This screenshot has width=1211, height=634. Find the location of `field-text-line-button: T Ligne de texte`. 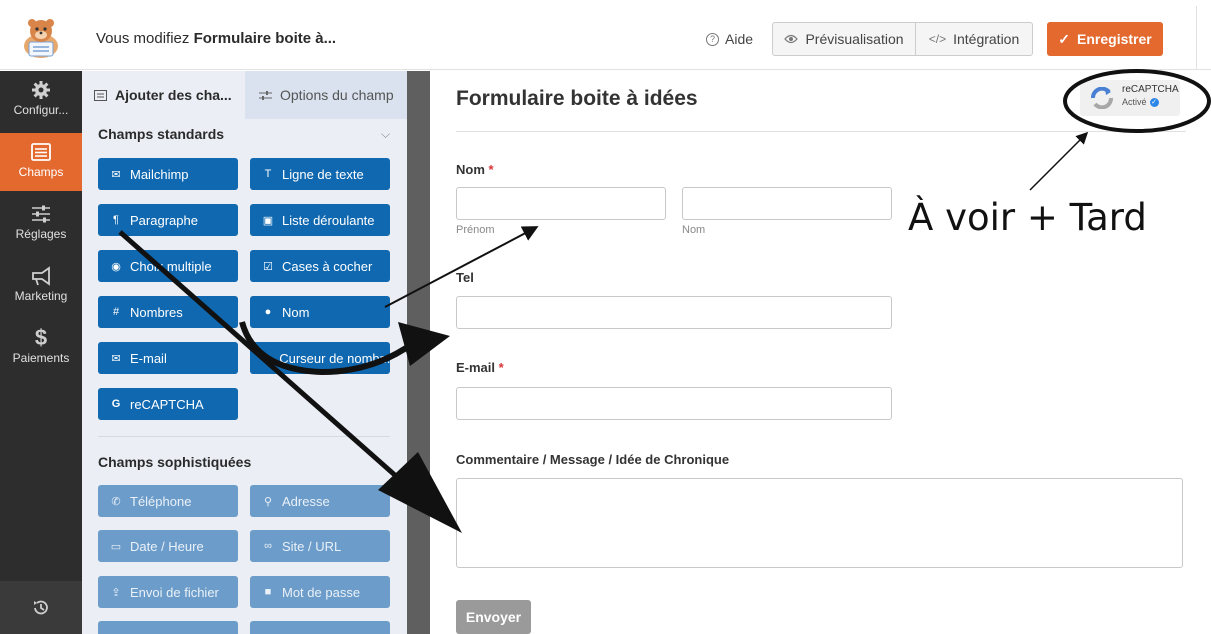

field-text-line-button: T Ligne de texte is located at coordinates (320, 174).